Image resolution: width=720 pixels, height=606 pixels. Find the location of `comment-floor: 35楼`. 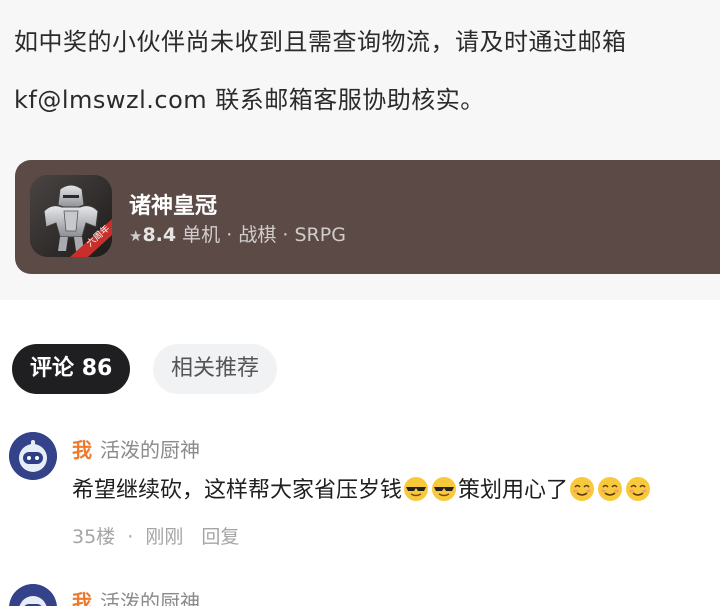

comment-floor: 35楼 is located at coordinates (94, 537).